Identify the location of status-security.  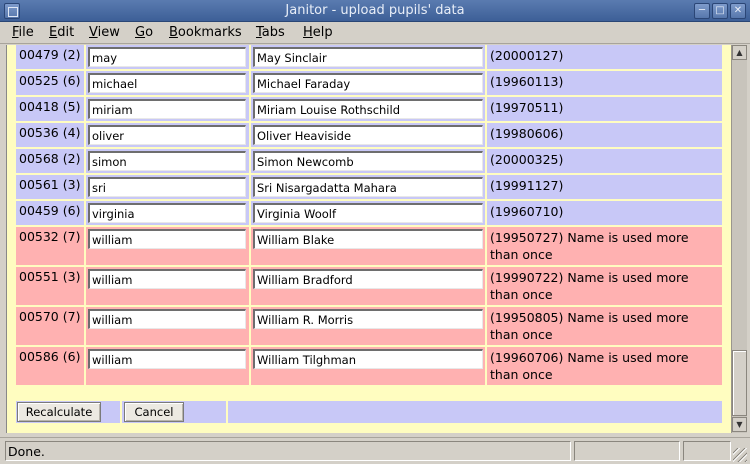
(707, 451).